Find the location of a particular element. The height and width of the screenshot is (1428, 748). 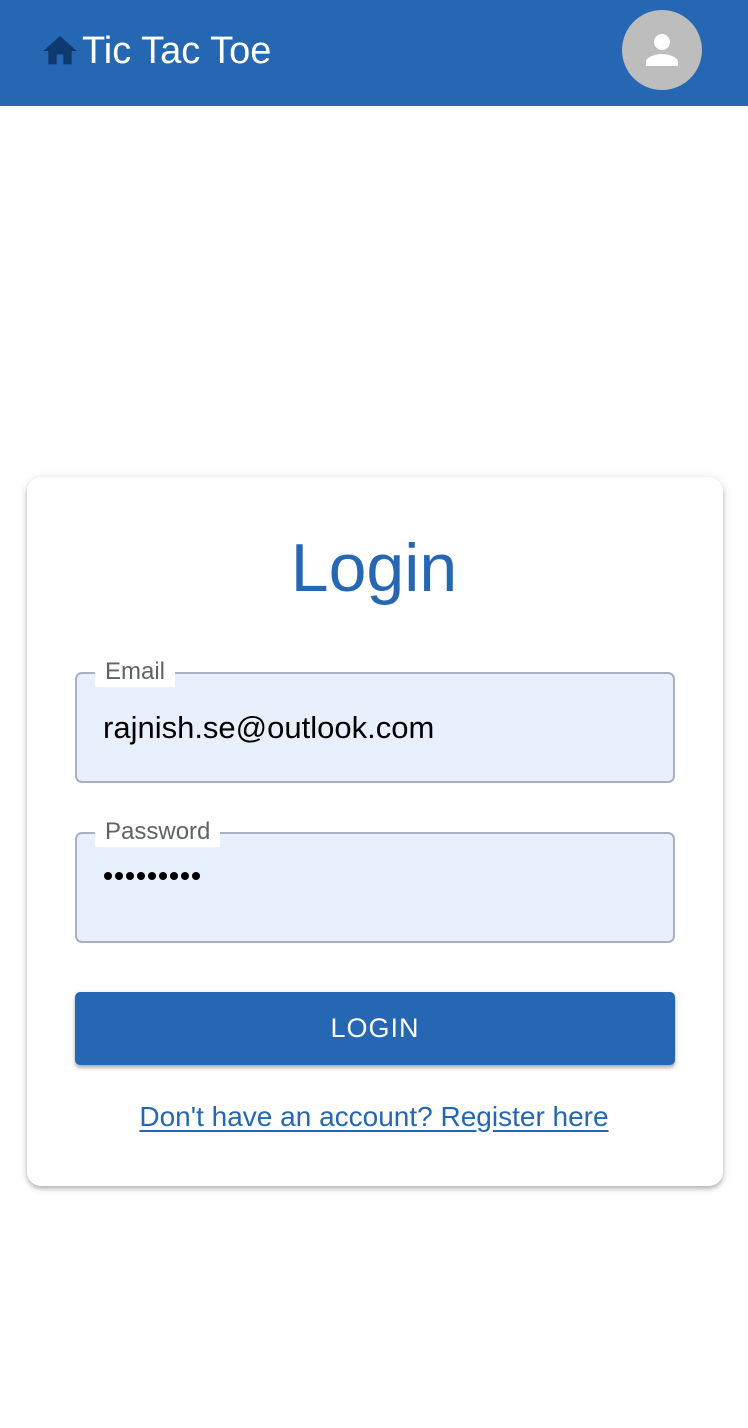

home-link: Tic Tac Toe is located at coordinates (155, 51).